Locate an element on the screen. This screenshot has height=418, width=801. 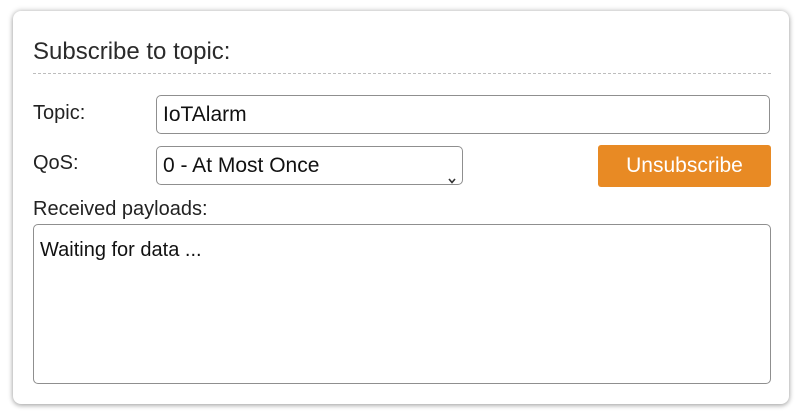
qos-select: 0 - At Most Once is located at coordinates (309, 165).